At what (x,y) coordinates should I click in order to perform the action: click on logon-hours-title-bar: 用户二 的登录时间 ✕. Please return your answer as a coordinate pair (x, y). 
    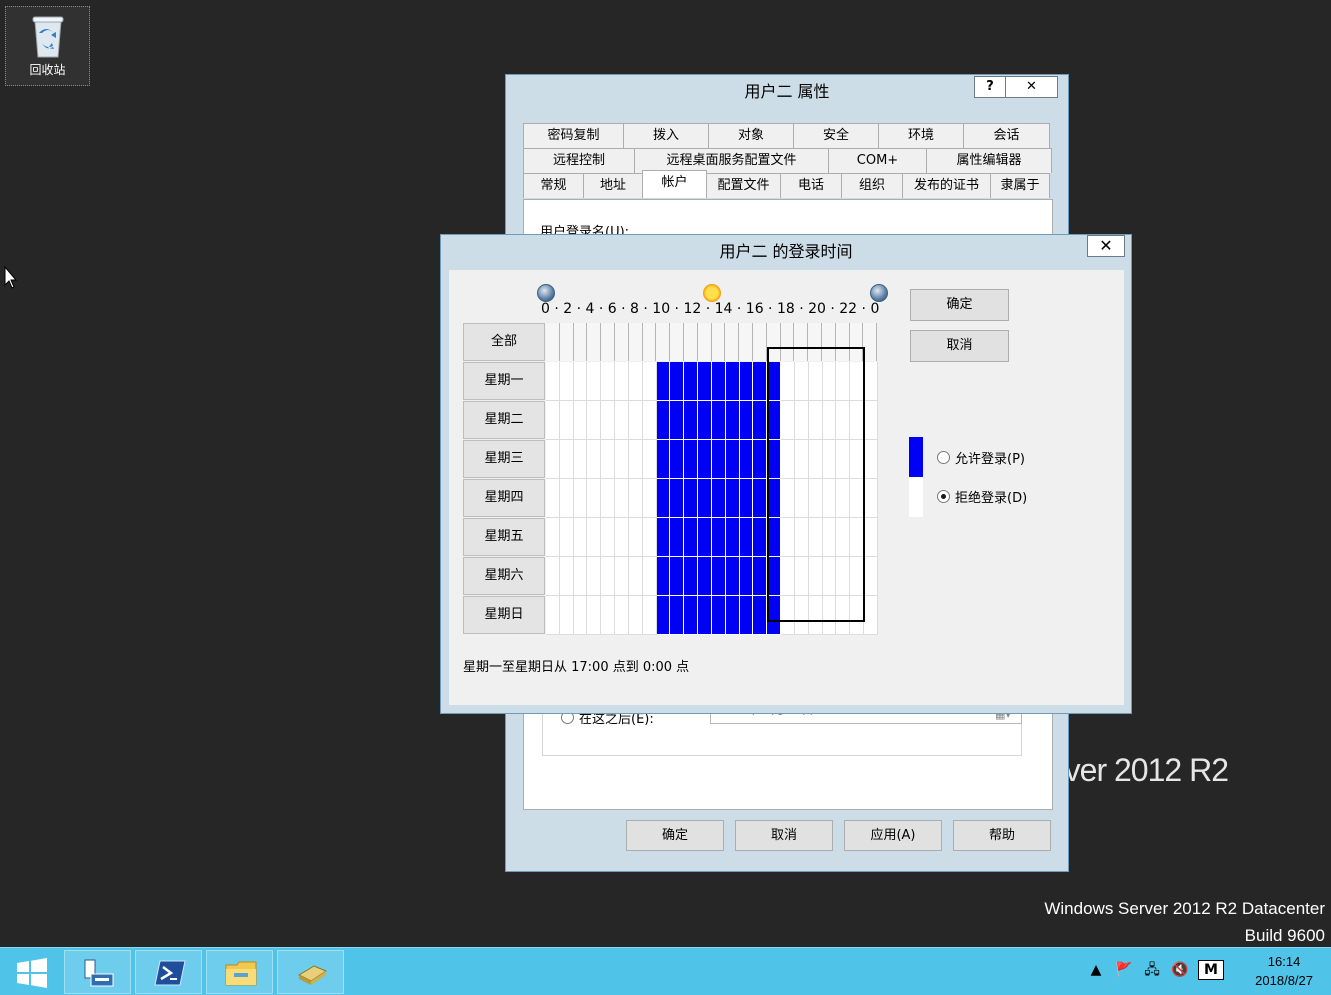
    Looking at the image, I should click on (786, 251).